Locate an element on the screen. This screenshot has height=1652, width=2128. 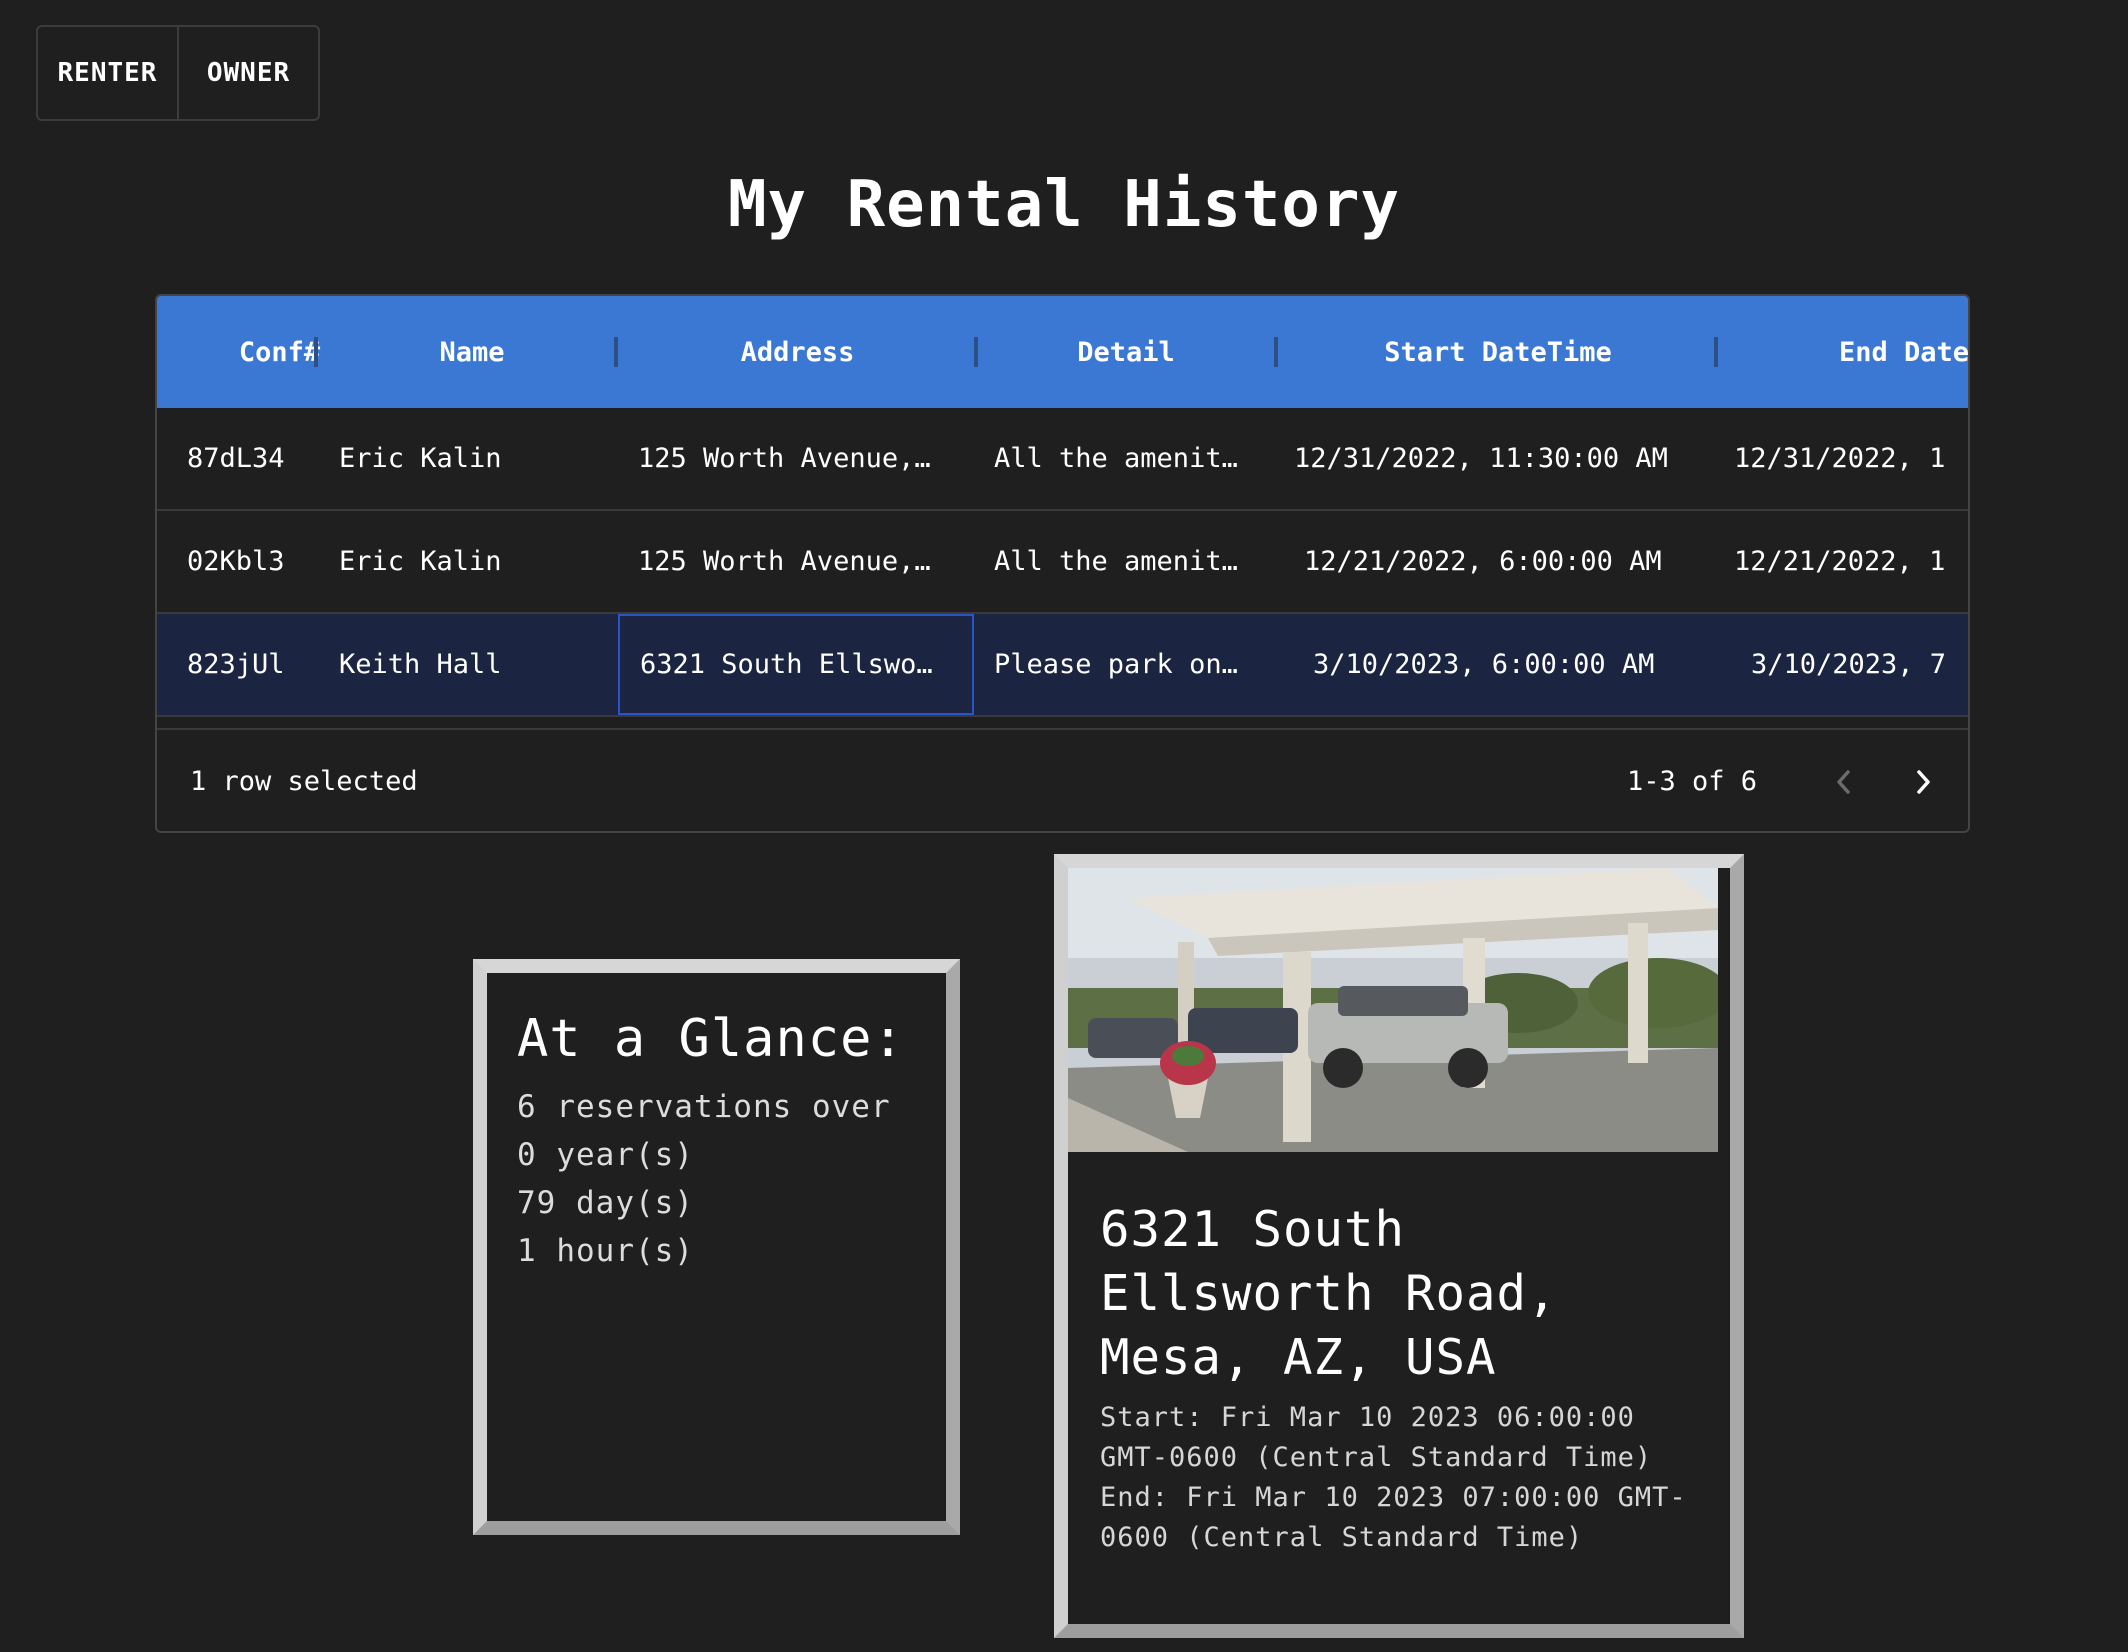
chevron-left-icon is located at coordinates (1843, 781).